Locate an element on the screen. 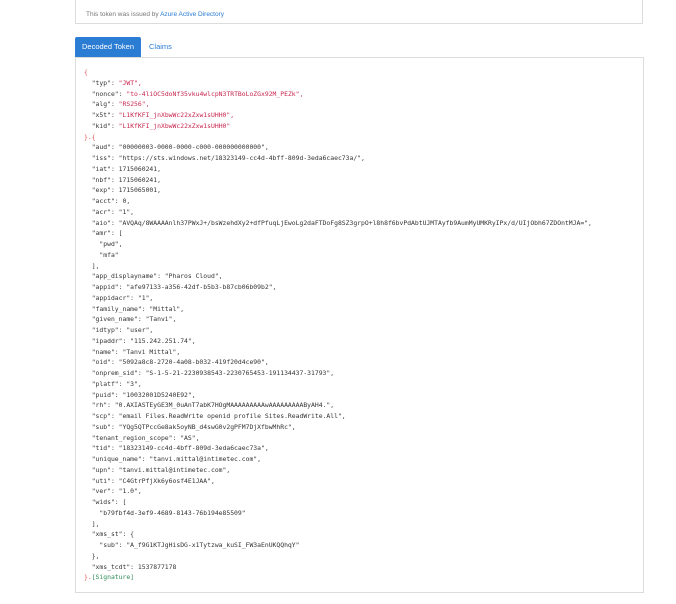 Image resolution: width=676 pixels, height=604 pixels. tab-claims: Claims is located at coordinates (160, 47).